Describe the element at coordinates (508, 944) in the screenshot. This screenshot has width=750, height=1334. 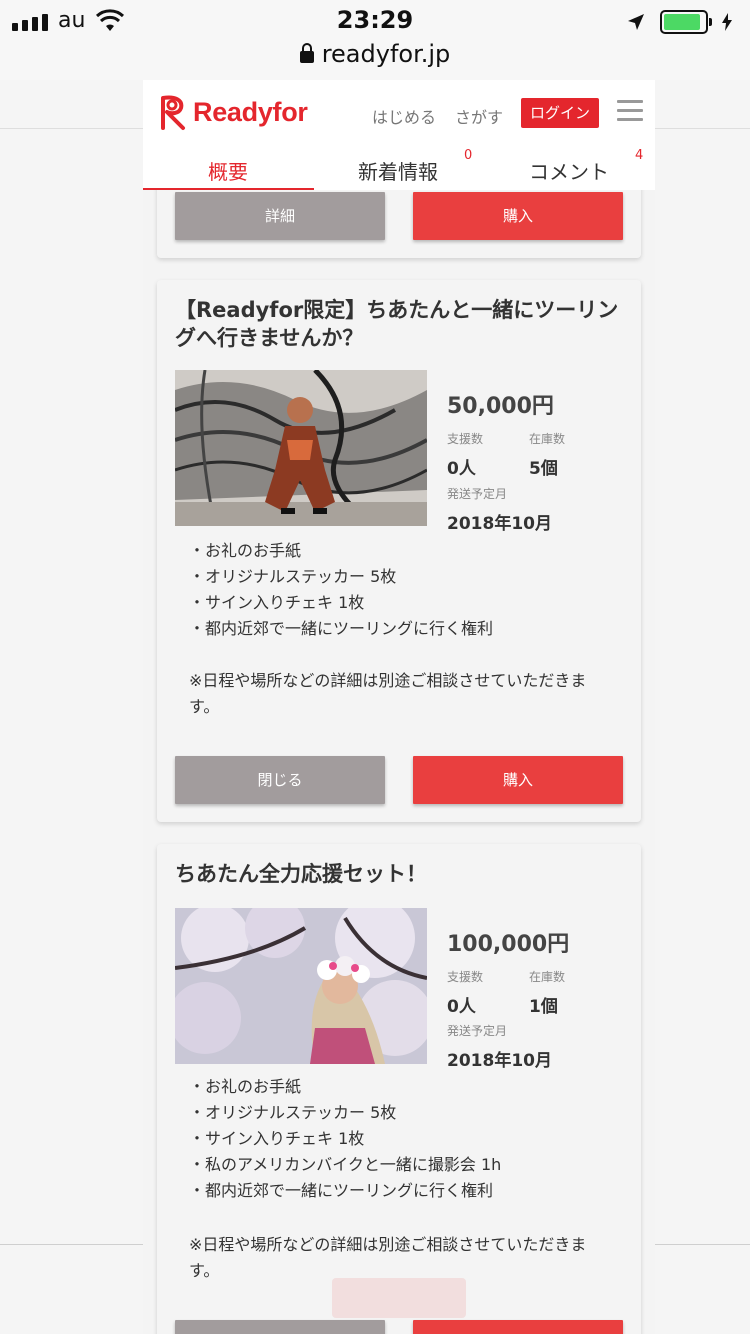
I see `reward-price: 100,000円` at that location.